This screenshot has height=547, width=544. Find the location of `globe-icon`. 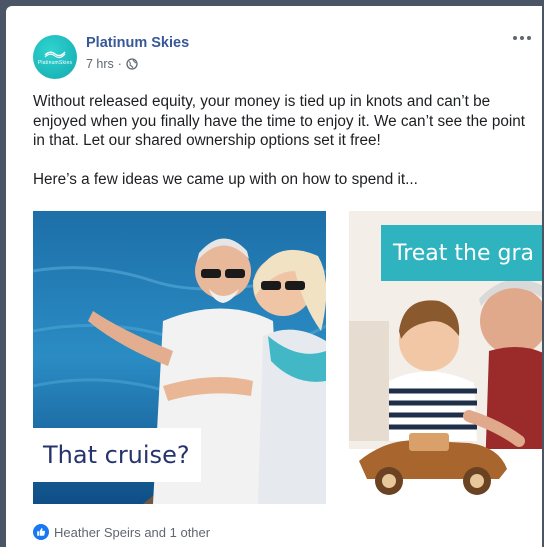

globe-icon is located at coordinates (132, 64).